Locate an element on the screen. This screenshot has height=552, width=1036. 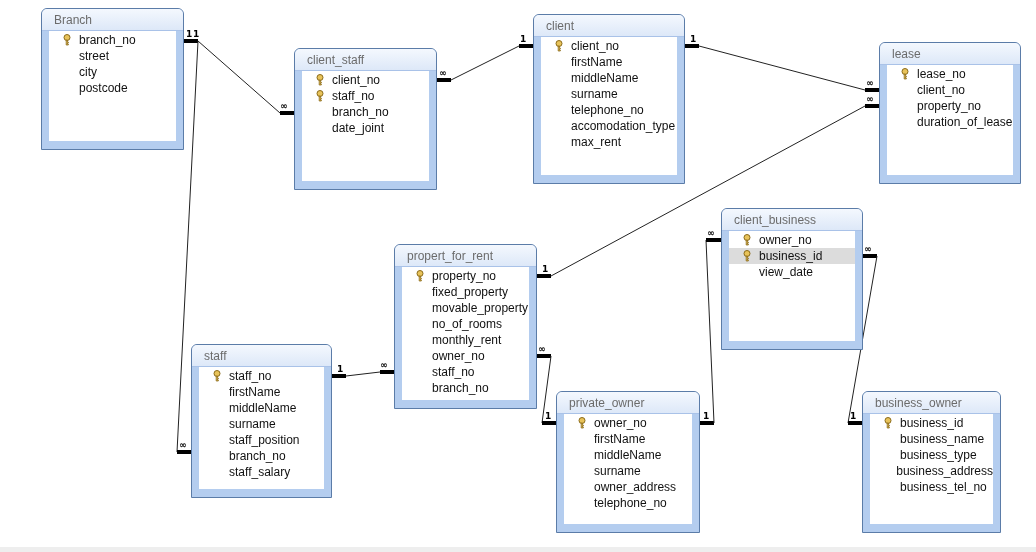
field-row: lease_no is located at coordinates (950, 74).